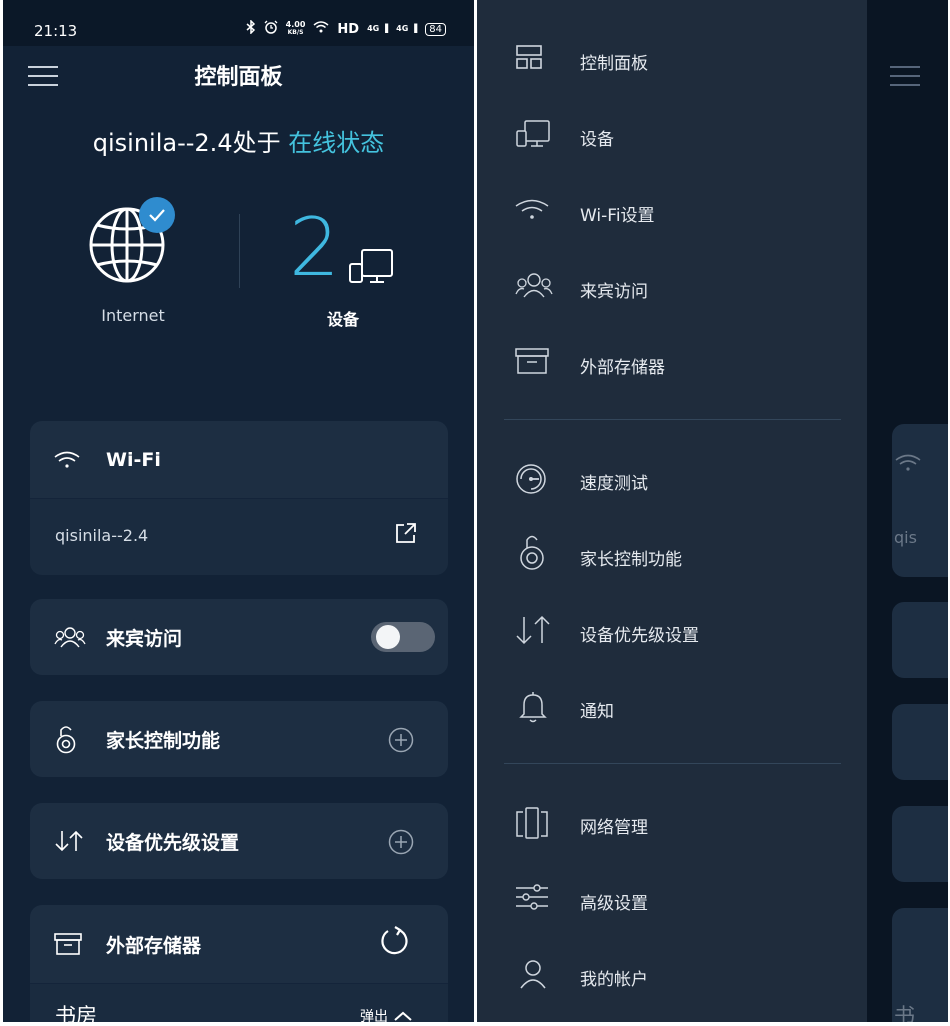  I want to click on refresh-icon, so click(394, 941).